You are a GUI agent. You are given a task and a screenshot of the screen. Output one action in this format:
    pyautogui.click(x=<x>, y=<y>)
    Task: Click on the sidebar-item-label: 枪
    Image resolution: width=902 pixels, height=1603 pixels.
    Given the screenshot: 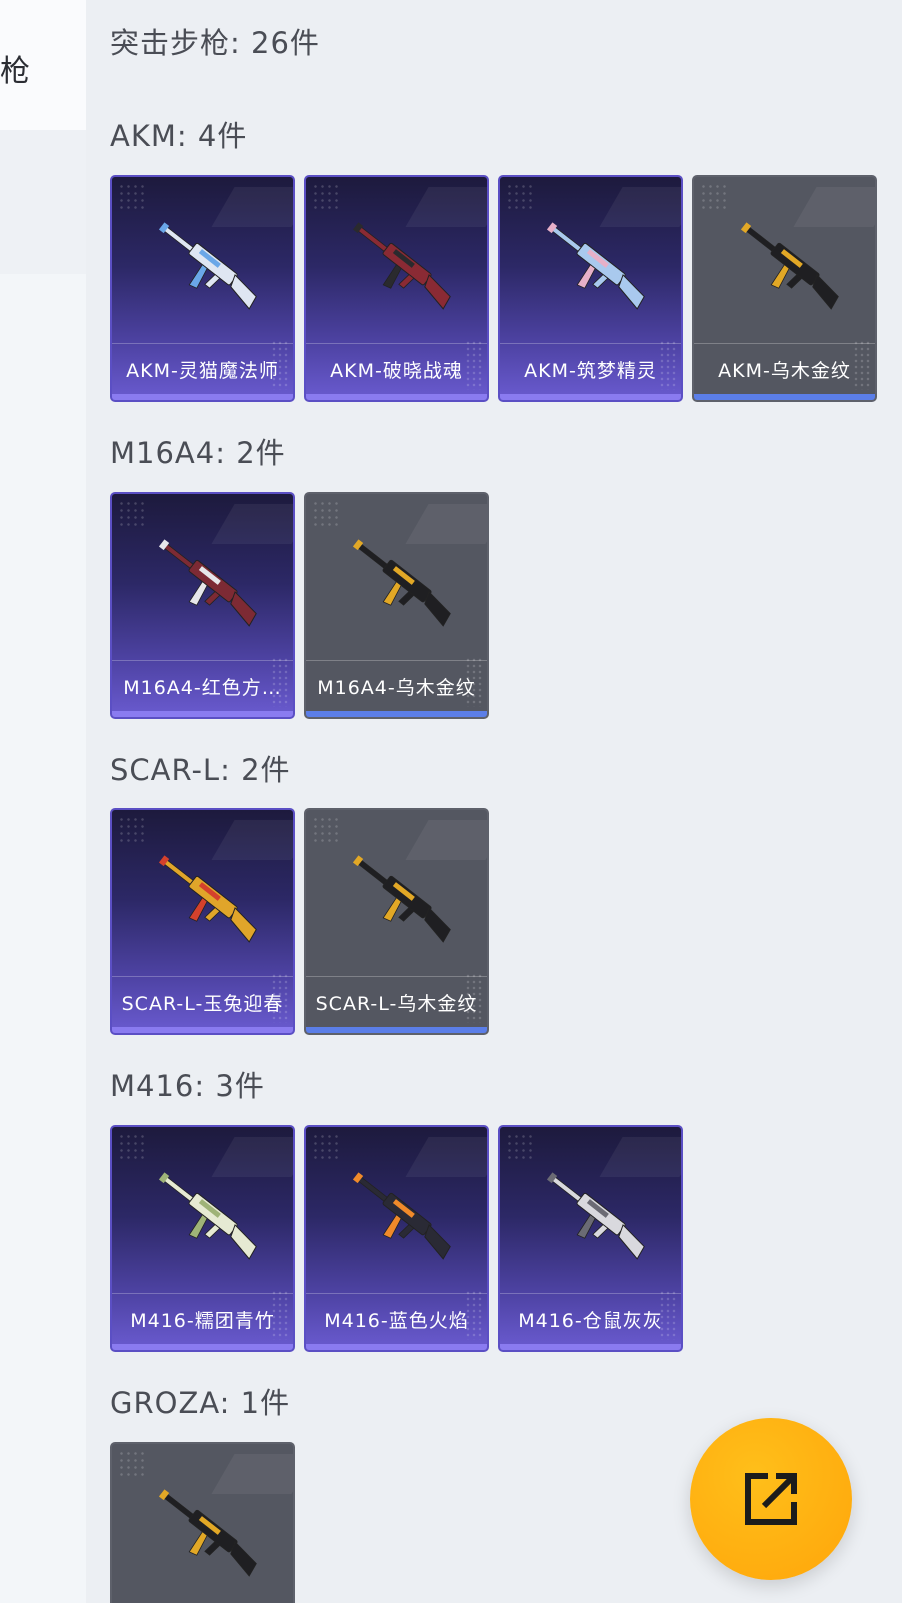 What is the action you would take?
    pyautogui.click(x=15, y=71)
    